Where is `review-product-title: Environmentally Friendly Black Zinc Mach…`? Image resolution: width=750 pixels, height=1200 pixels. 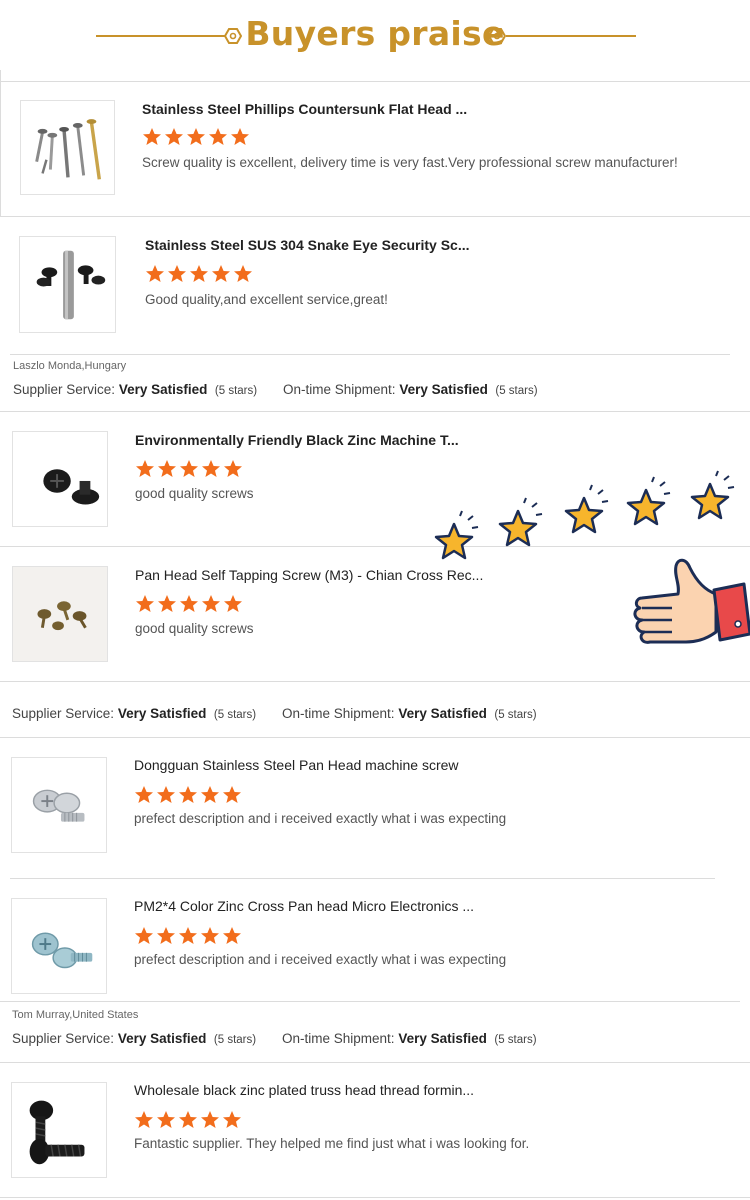 review-product-title: Environmentally Friendly Black Zinc Mach… is located at coordinates (297, 440).